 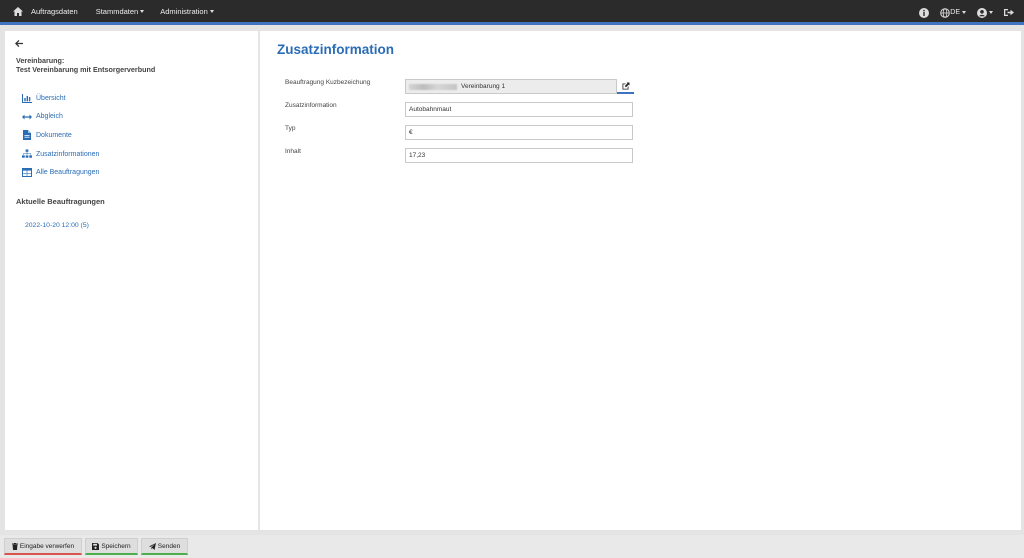 I want to click on language-label: DE, so click(x=955, y=12).